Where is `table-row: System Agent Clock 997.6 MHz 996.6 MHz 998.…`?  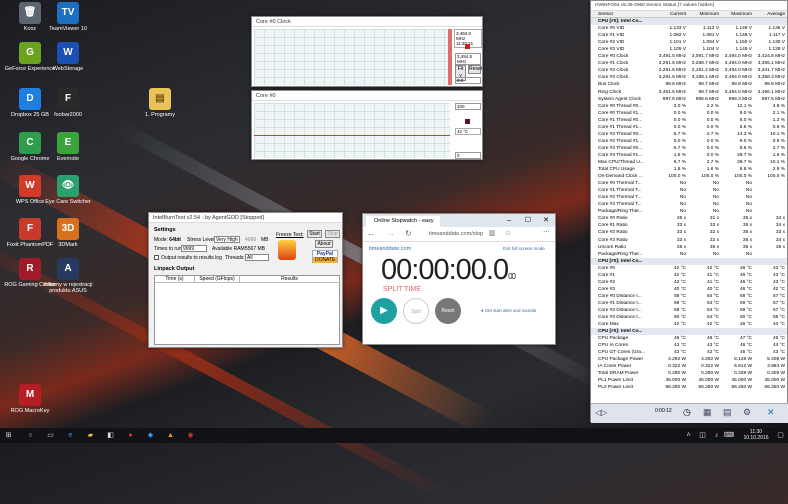
table-row: System Agent Clock 997.6 MHz 996.6 MHz 998.… is located at coordinates (689, 99).